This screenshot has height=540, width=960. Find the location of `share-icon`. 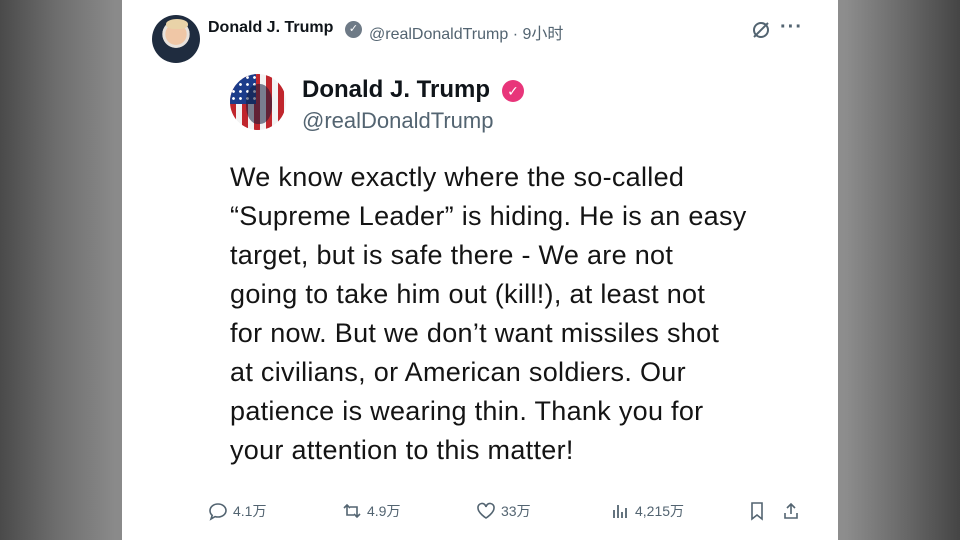

share-icon is located at coordinates (791, 510).